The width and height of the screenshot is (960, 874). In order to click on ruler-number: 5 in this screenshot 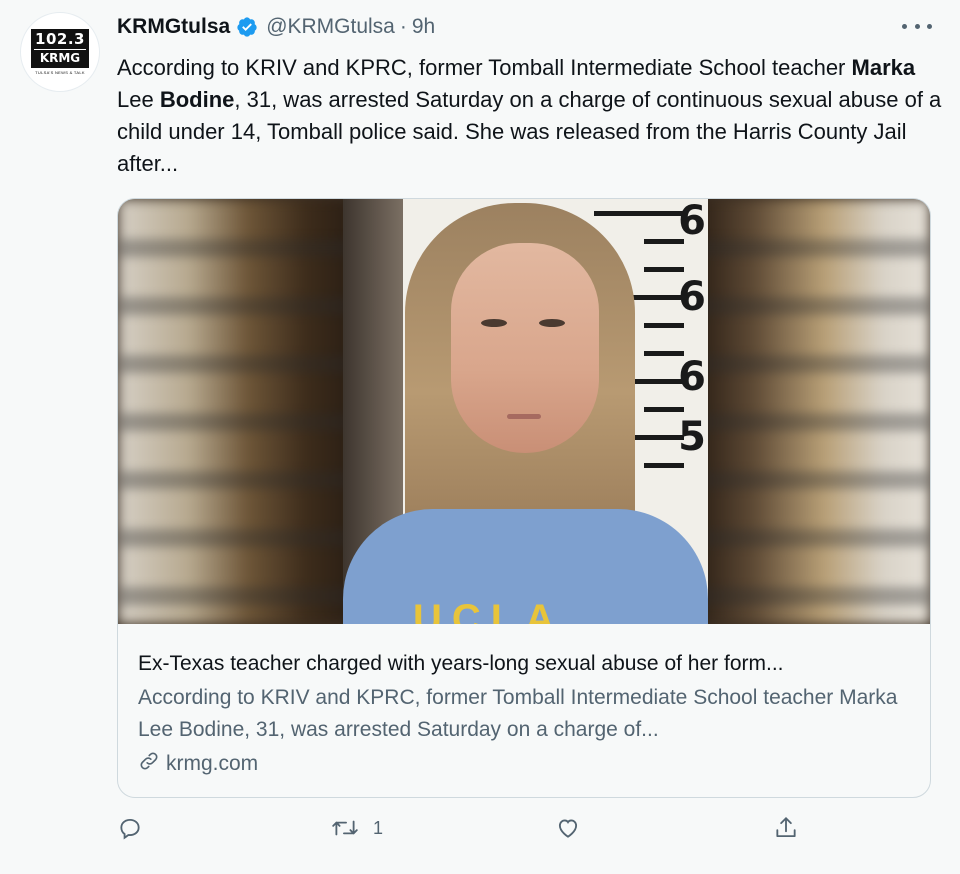, I will do `click(692, 437)`.